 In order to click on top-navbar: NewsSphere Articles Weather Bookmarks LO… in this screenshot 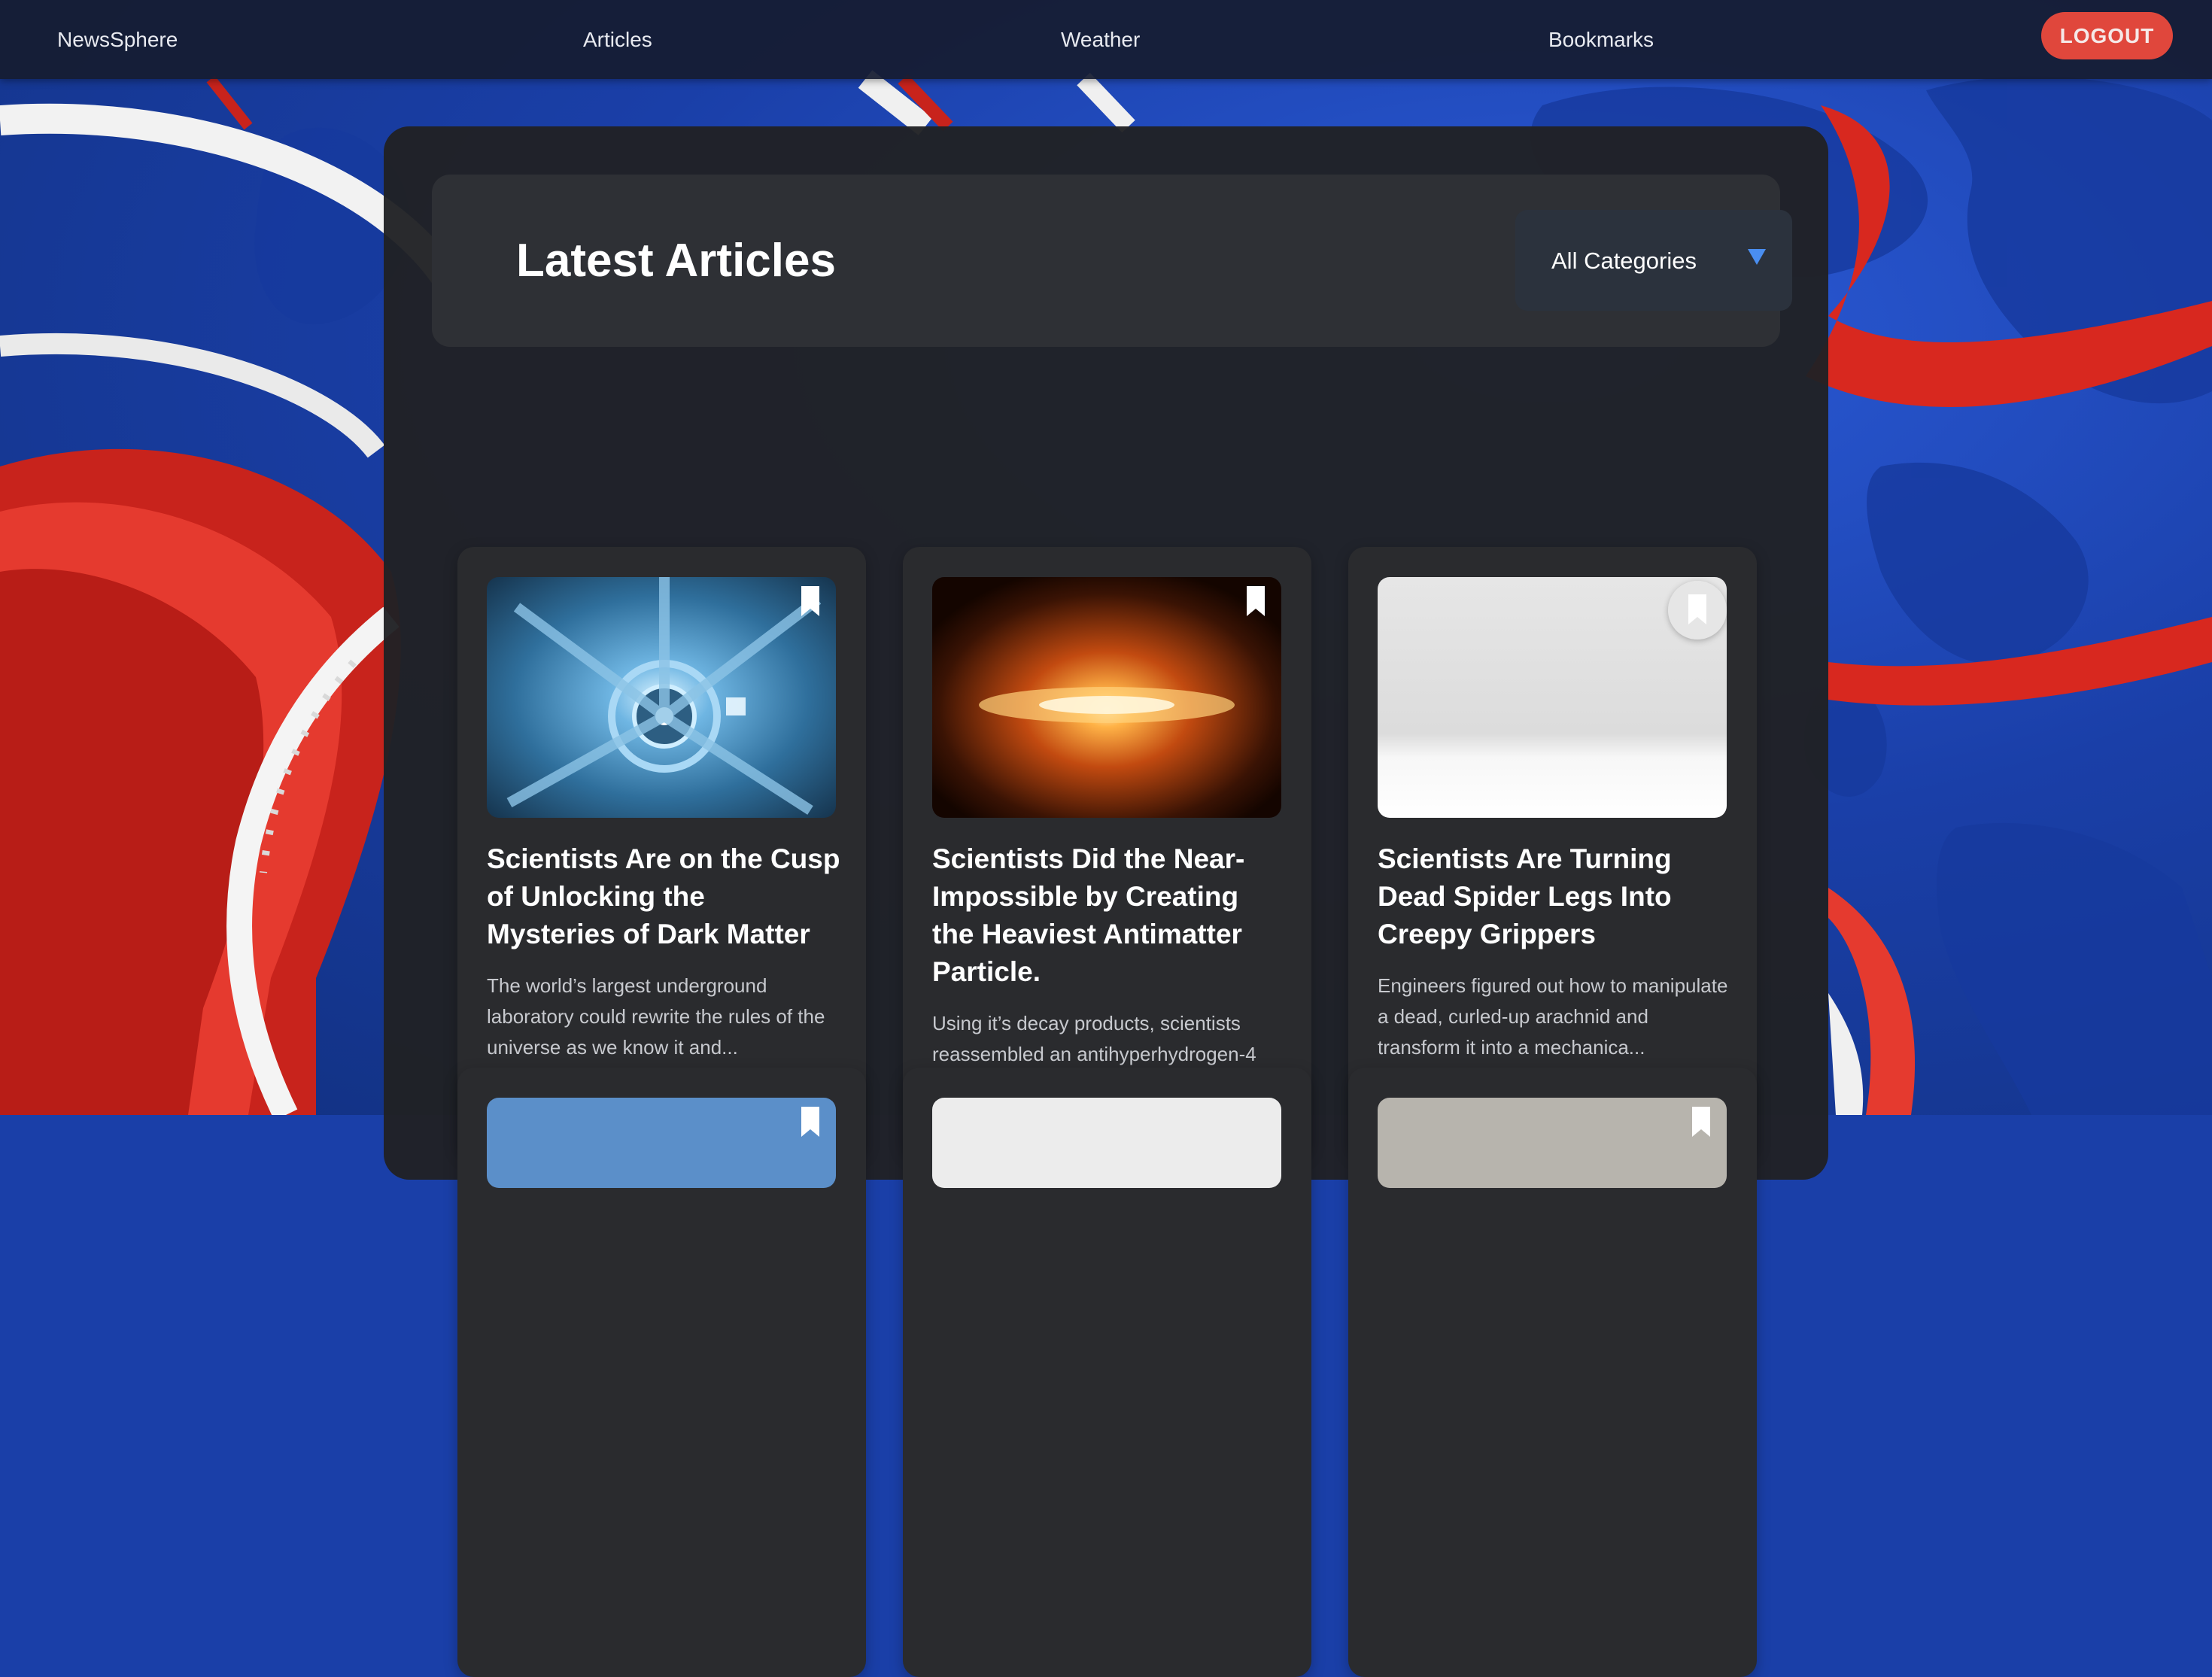, I will do `click(1106, 39)`.